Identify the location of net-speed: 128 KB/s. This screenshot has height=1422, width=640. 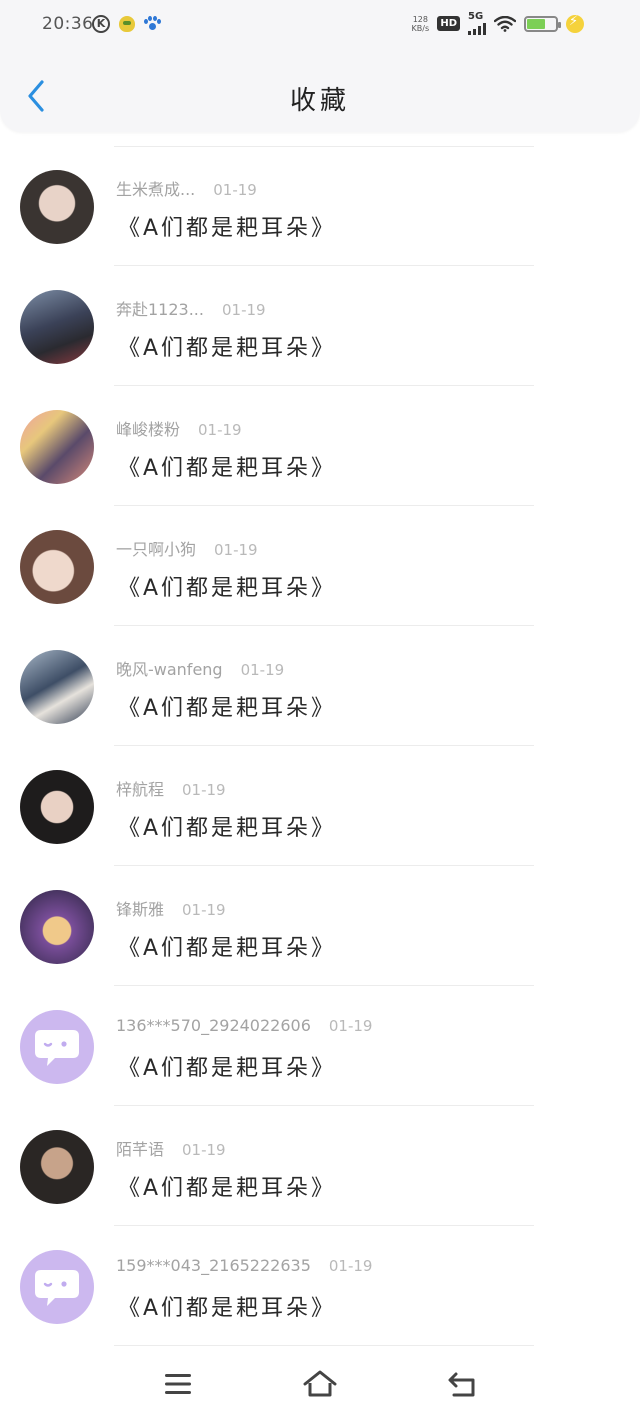
(420, 23).